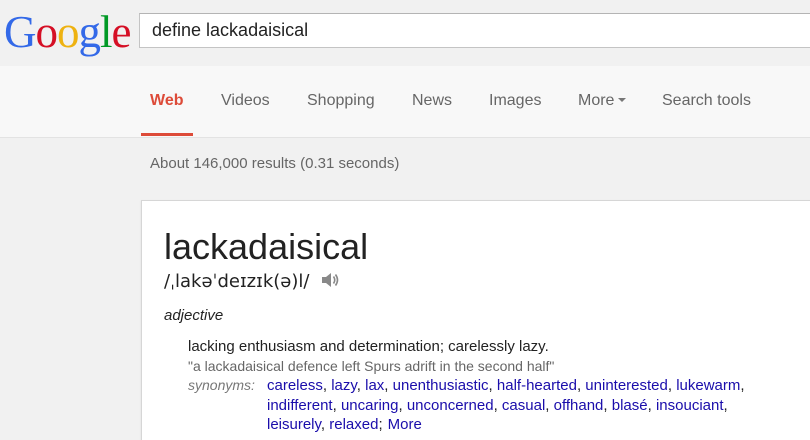 The width and height of the screenshot is (810, 440). I want to click on google-logo: Google, so click(67, 32).